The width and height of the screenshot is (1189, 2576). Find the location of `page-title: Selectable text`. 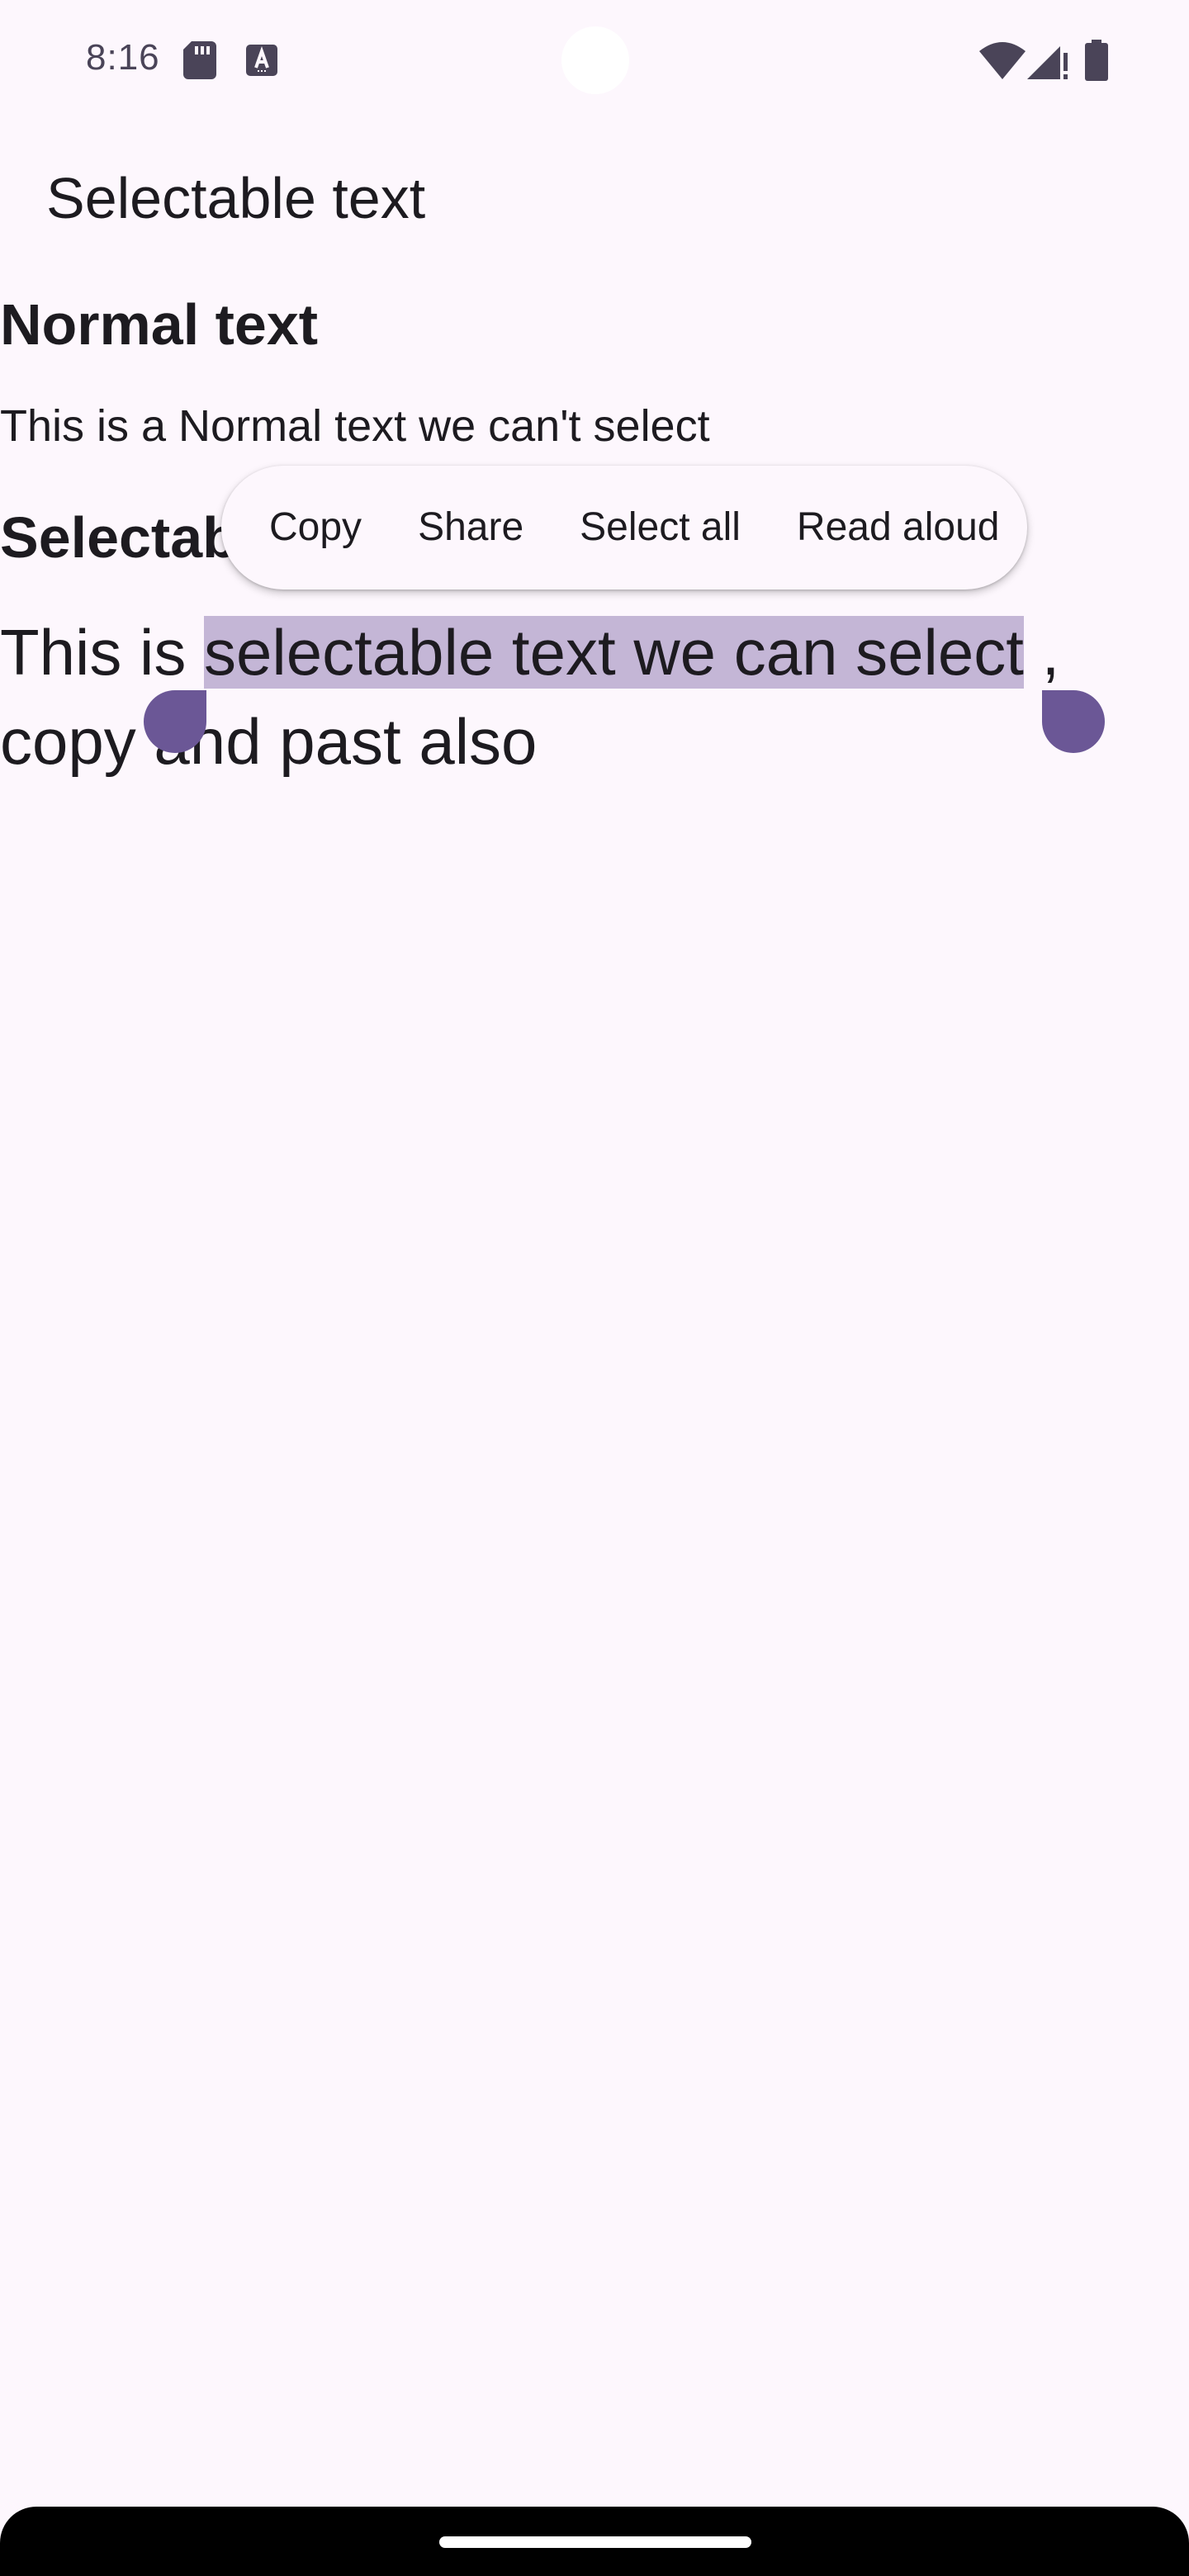

page-title: Selectable text is located at coordinates (236, 198).